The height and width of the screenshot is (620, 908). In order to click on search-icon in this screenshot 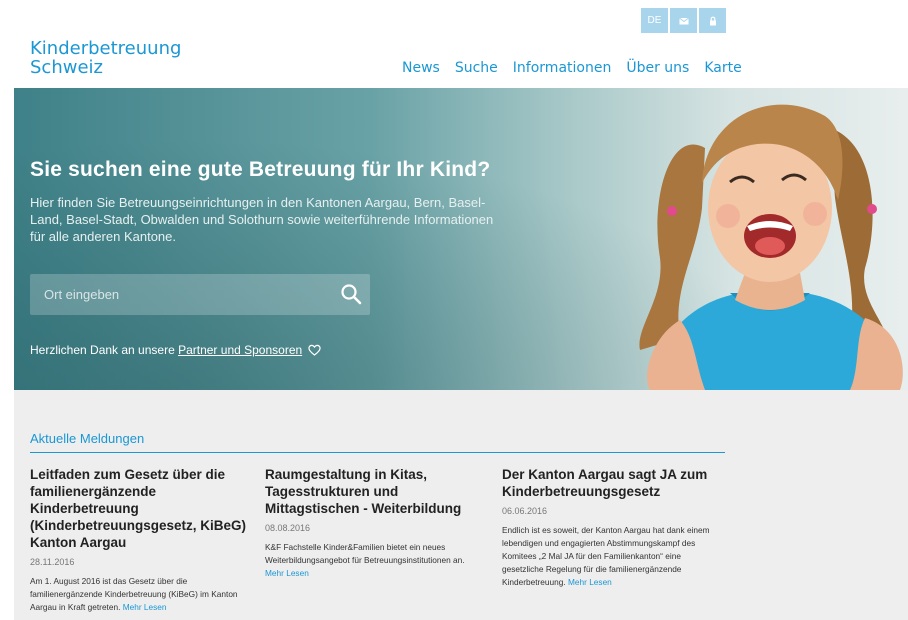, I will do `click(351, 294)`.